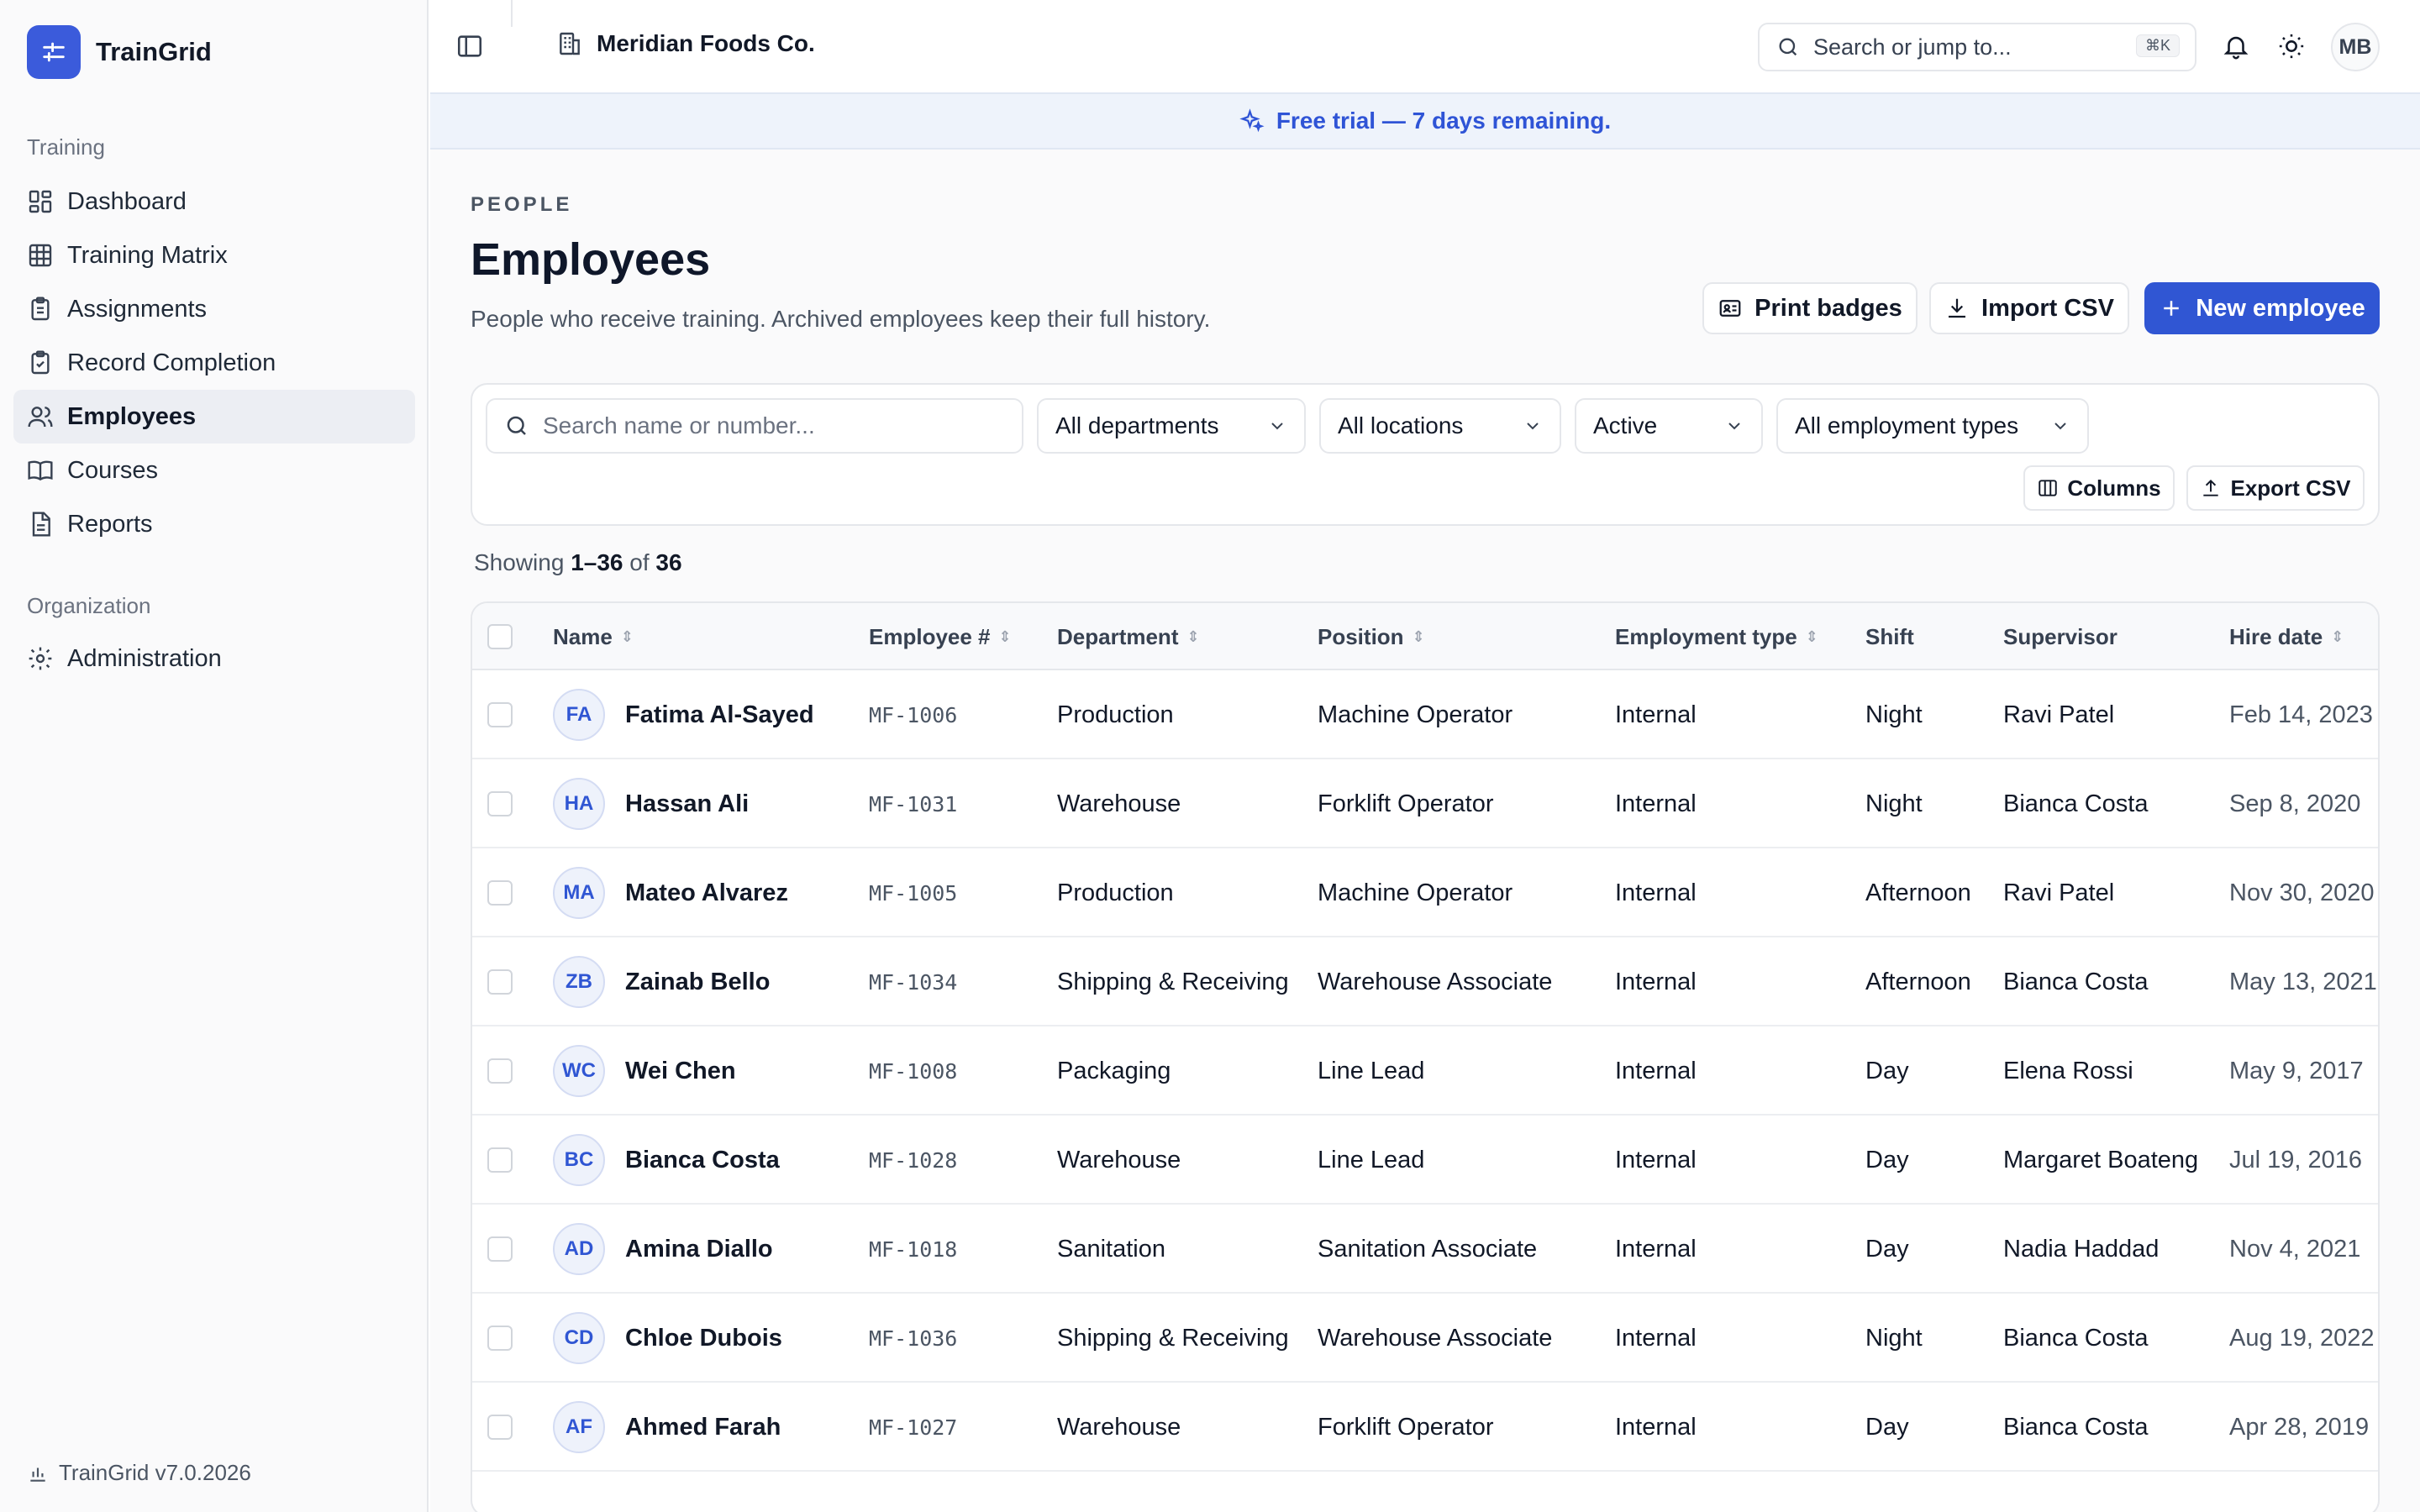 The width and height of the screenshot is (2420, 1512). Describe the element at coordinates (172, 362) in the screenshot. I see `sidebar-item-label: Record Completion` at that location.